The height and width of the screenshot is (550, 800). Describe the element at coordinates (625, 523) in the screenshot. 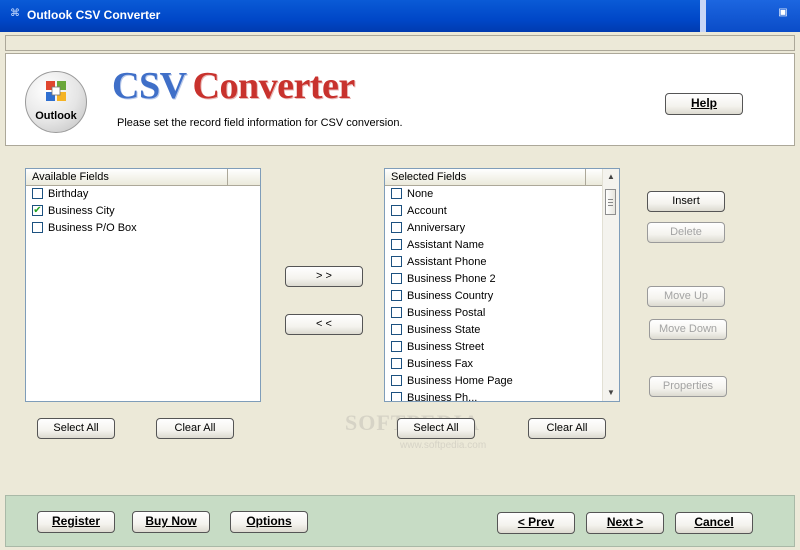

I see `next-button: Next >` at that location.